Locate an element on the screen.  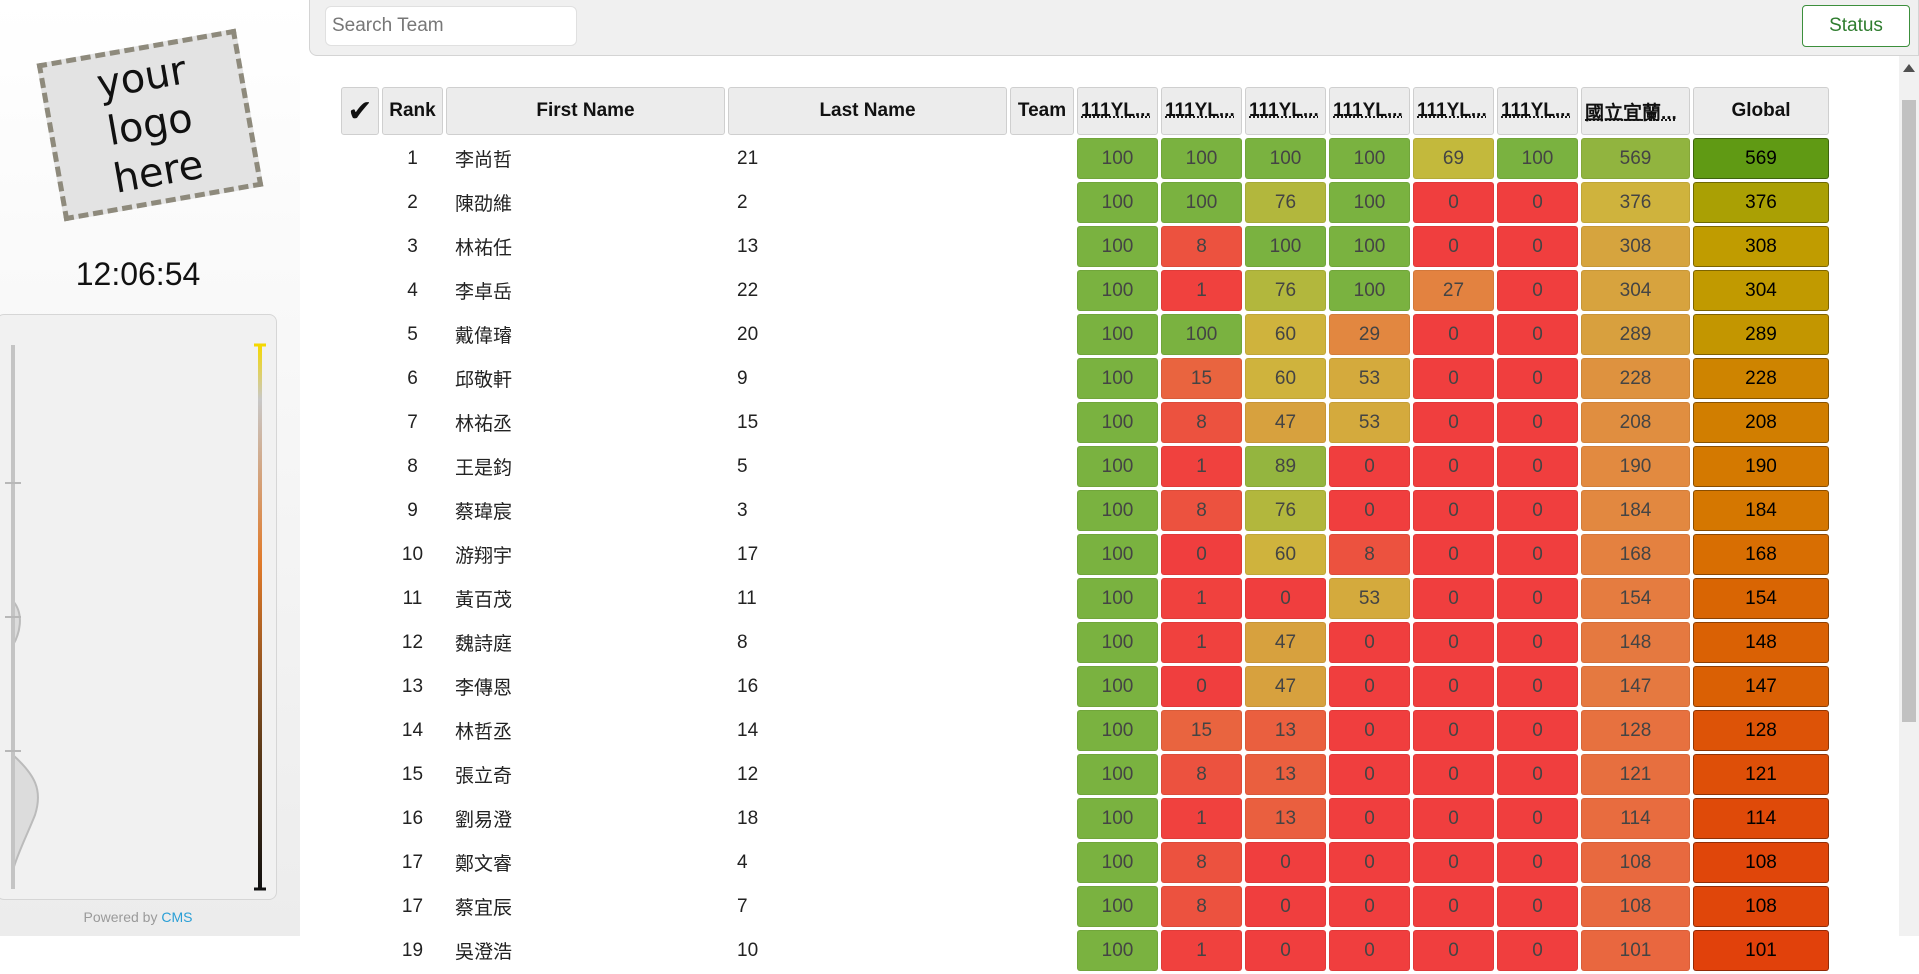
team-header: Team is located at coordinates (1042, 111).